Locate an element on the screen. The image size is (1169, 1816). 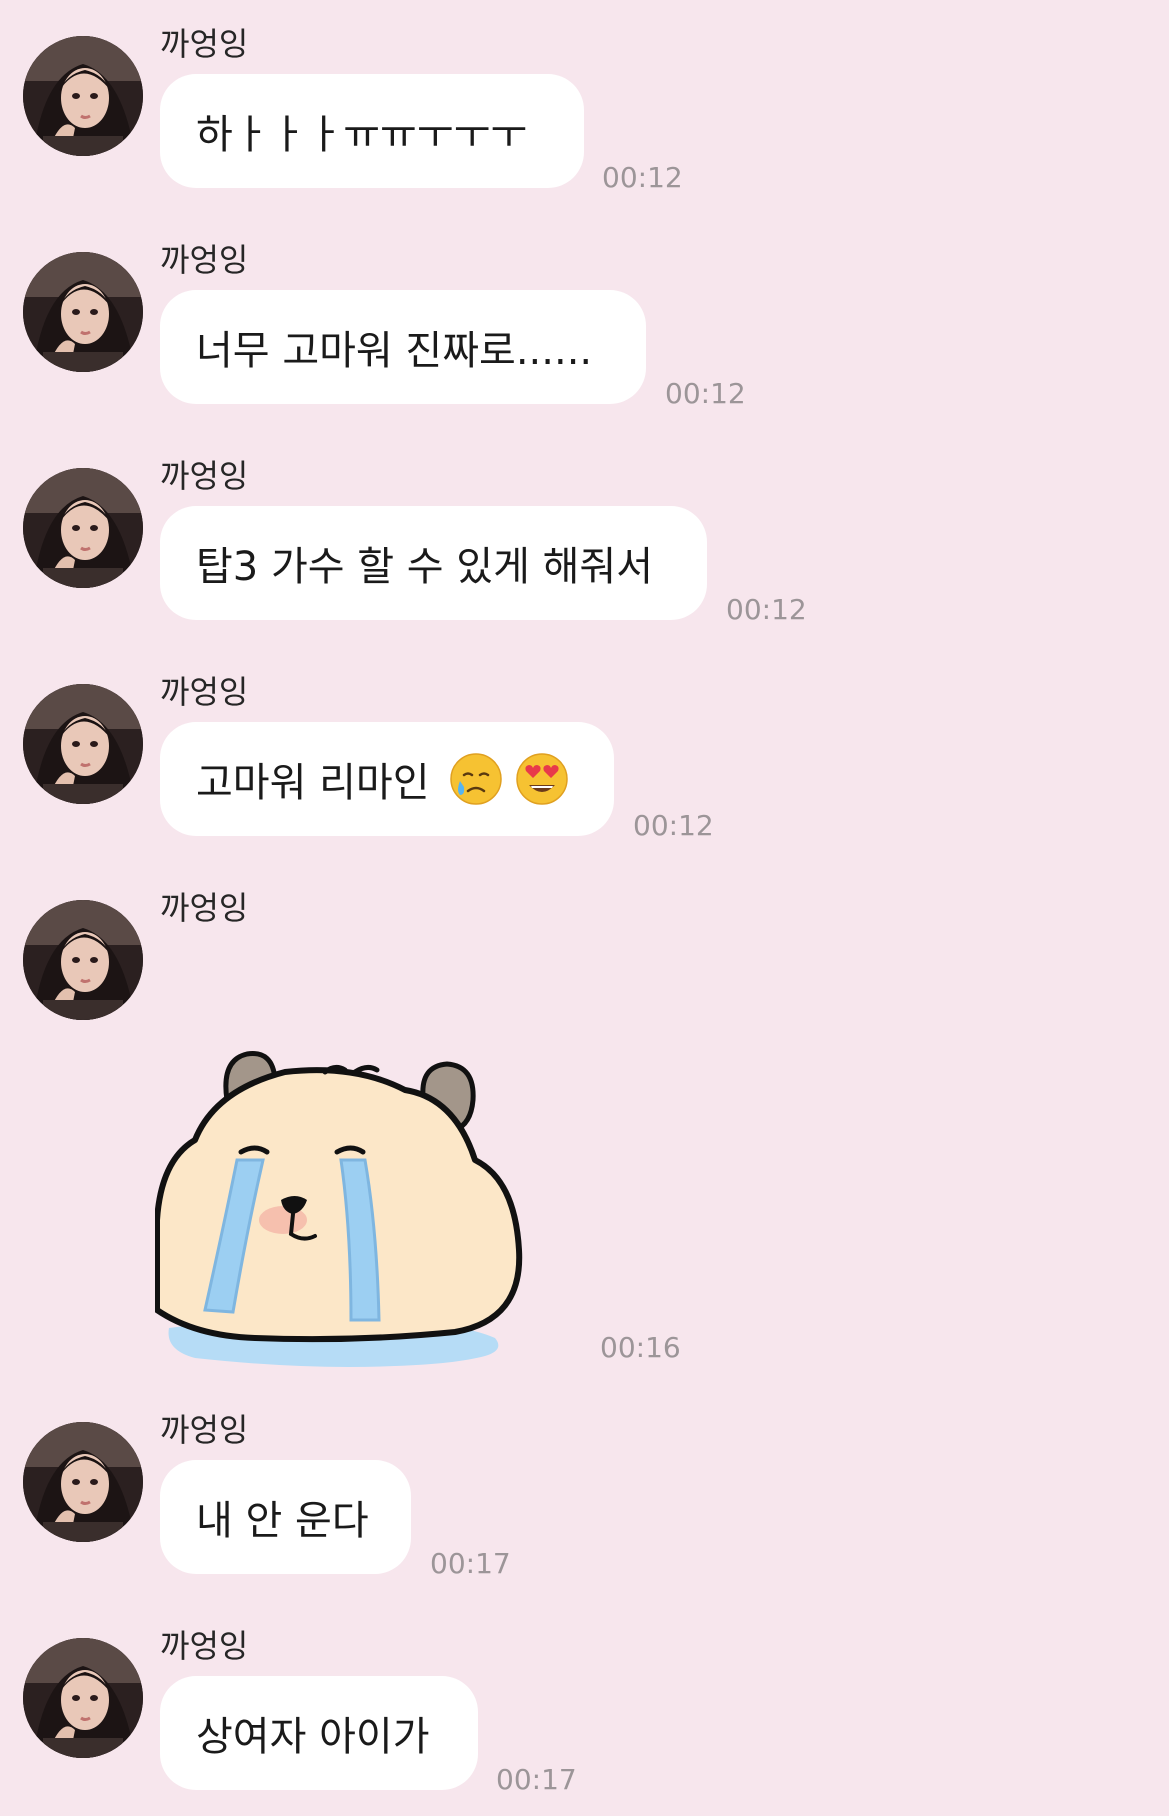
message-bubble: 고마워 리마인 is located at coordinates (387, 779).